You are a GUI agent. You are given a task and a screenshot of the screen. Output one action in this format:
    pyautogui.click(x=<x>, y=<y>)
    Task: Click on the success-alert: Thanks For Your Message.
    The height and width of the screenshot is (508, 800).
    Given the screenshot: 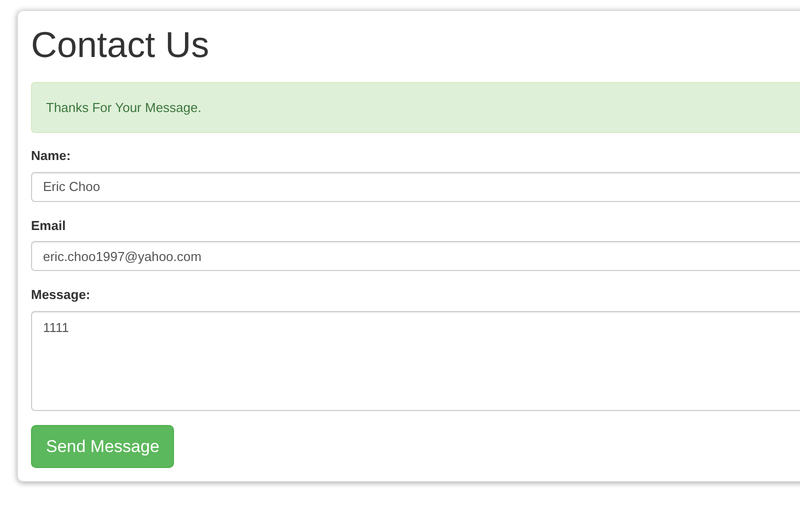 What is the action you would take?
    pyautogui.click(x=415, y=108)
    